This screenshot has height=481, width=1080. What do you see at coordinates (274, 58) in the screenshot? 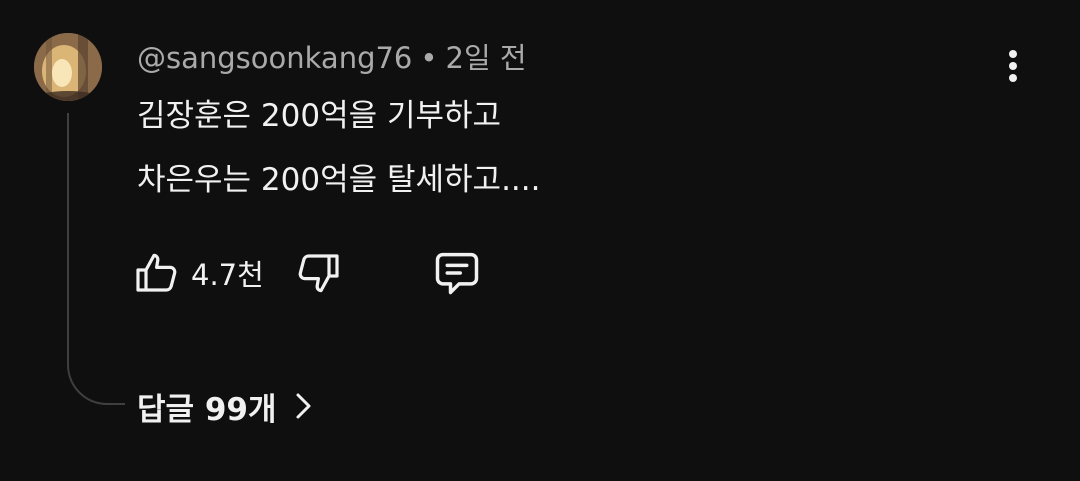
I see `author-handle: @sangsoonkang76` at bounding box center [274, 58].